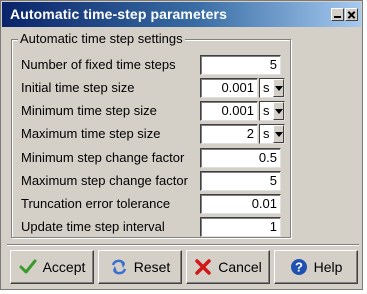  What do you see at coordinates (266, 87) in the screenshot?
I see `initial-step-unit-value: s` at bounding box center [266, 87].